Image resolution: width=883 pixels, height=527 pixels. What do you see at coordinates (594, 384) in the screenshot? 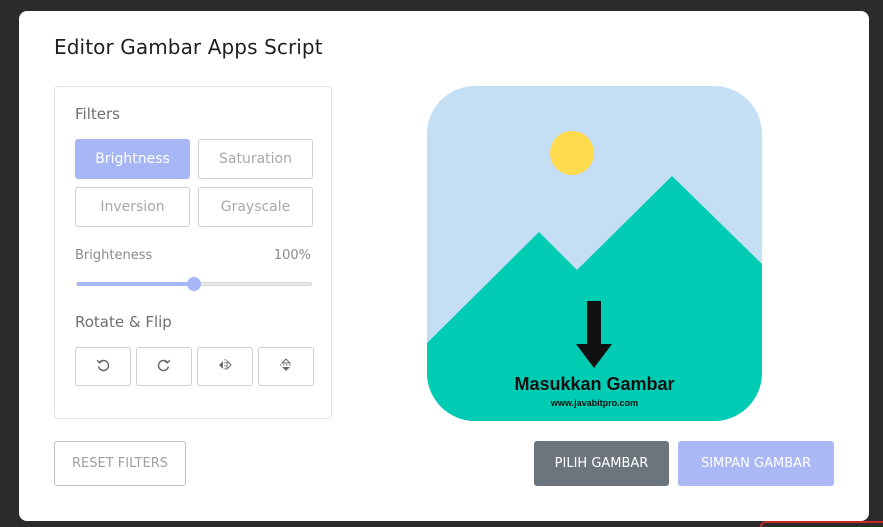
I see `preview-heading: Masukkan Gambar` at bounding box center [594, 384].